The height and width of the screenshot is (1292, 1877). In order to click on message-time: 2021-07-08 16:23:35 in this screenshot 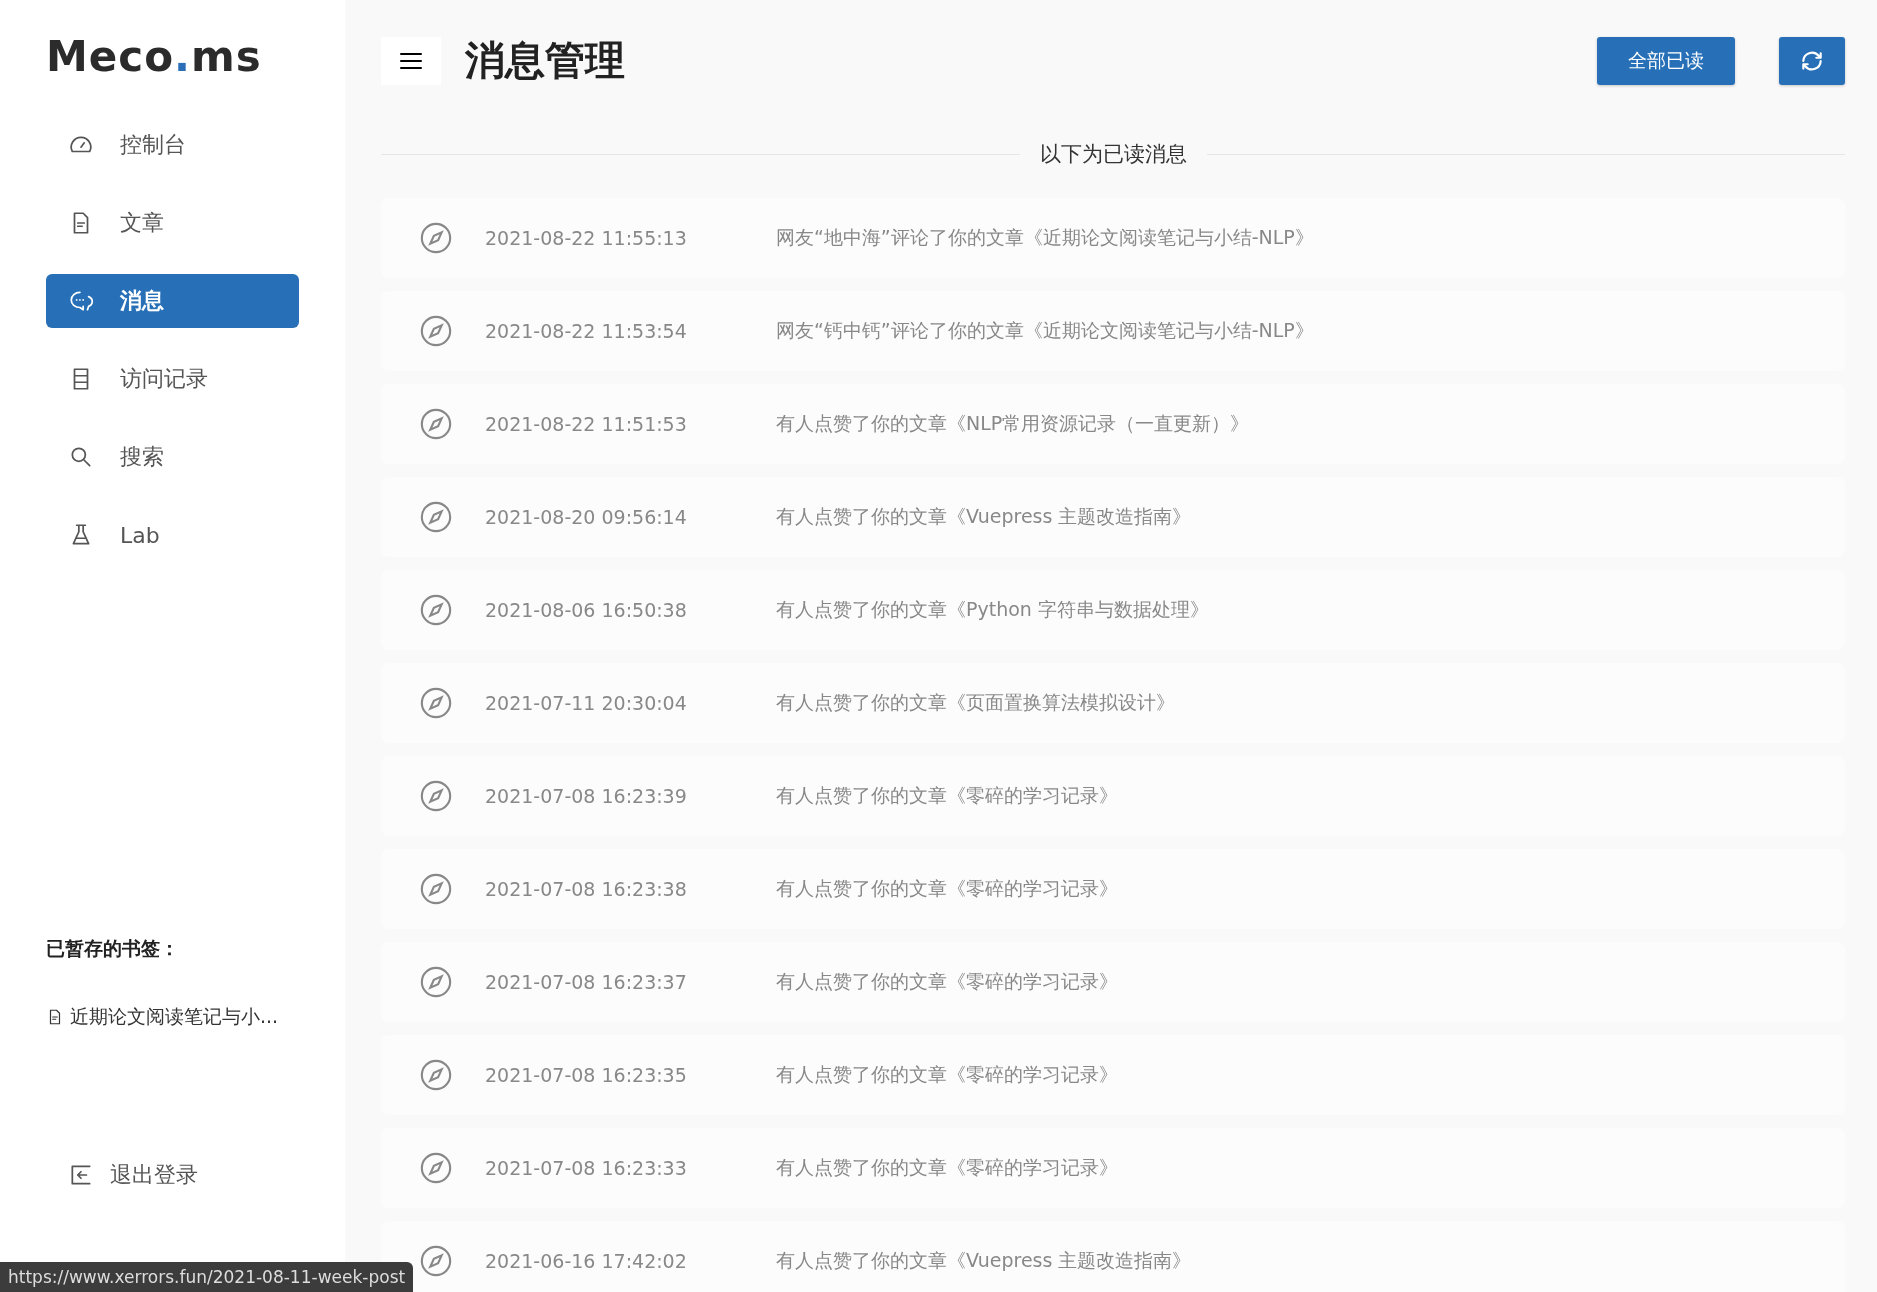, I will do `click(586, 1075)`.